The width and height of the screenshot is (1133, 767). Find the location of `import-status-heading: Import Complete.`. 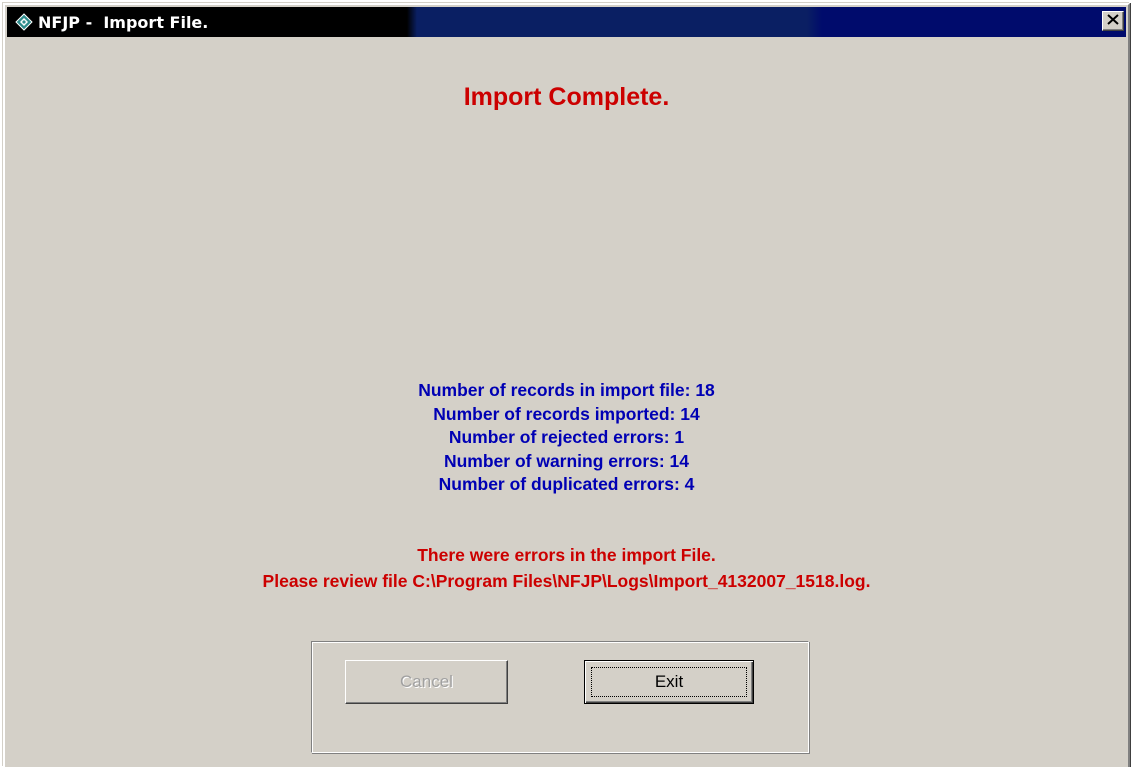

import-status-heading: Import Complete. is located at coordinates (566, 97).